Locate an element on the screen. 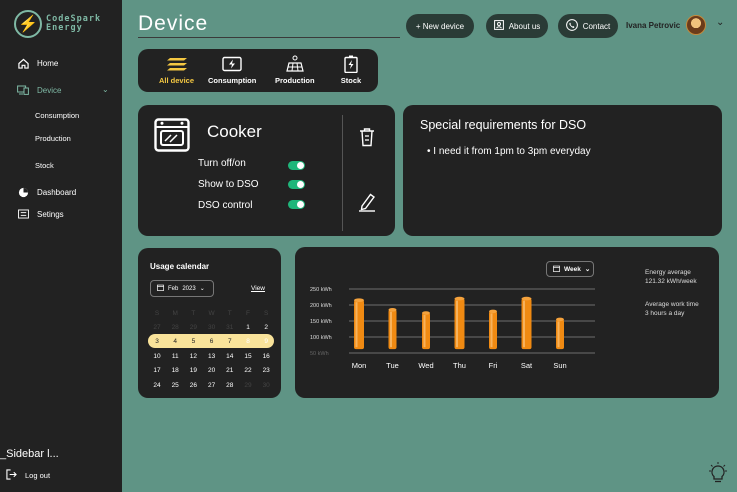 The image size is (737, 492). calendar-day: 19 is located at coordinates (193, 371).